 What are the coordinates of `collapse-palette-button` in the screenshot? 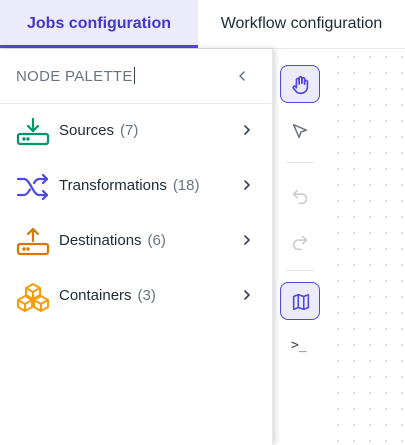 It's located at (242, 76).